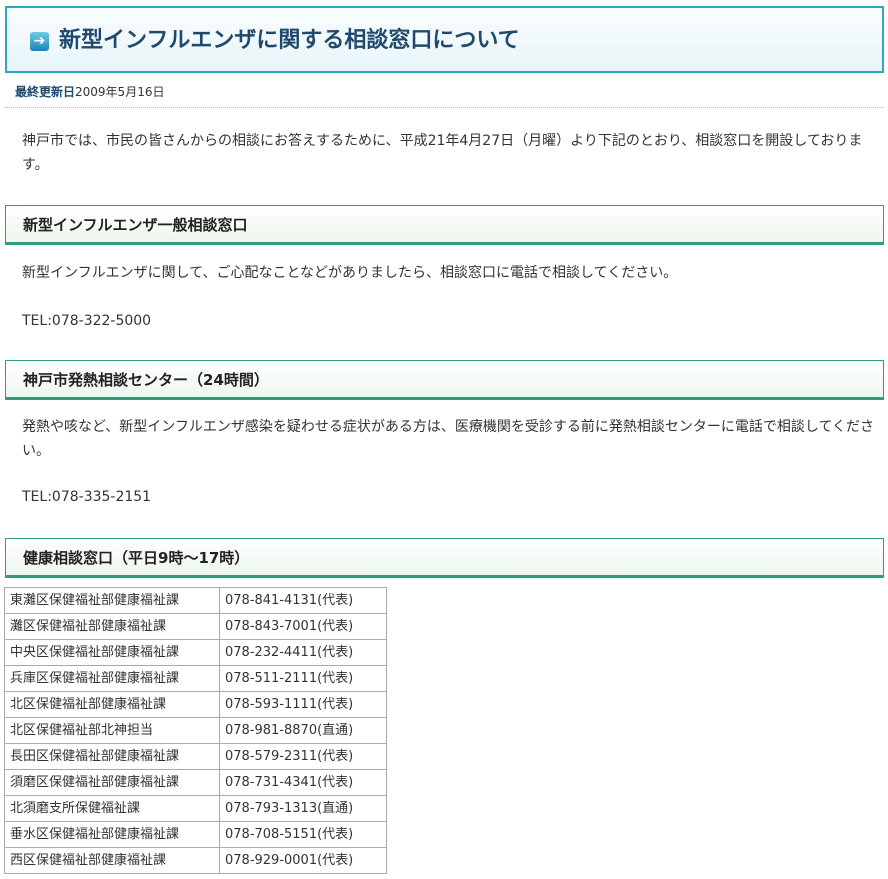 Image resolution: width=888 pixels, height=879 pixels. I want to click on section-heading-text: 神戸市発熱相談センター（24時間）, so click(146, 380).